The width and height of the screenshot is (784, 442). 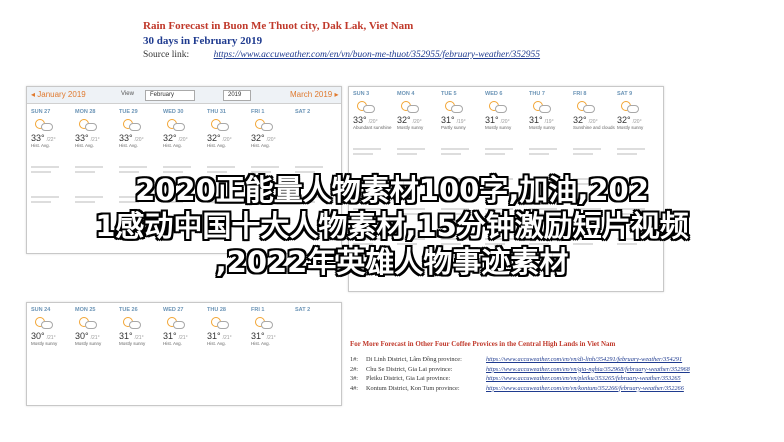 I want to click on day-cell: FRI 8 32°/20° Sunshine and clouds, so click(x=595, y=111).